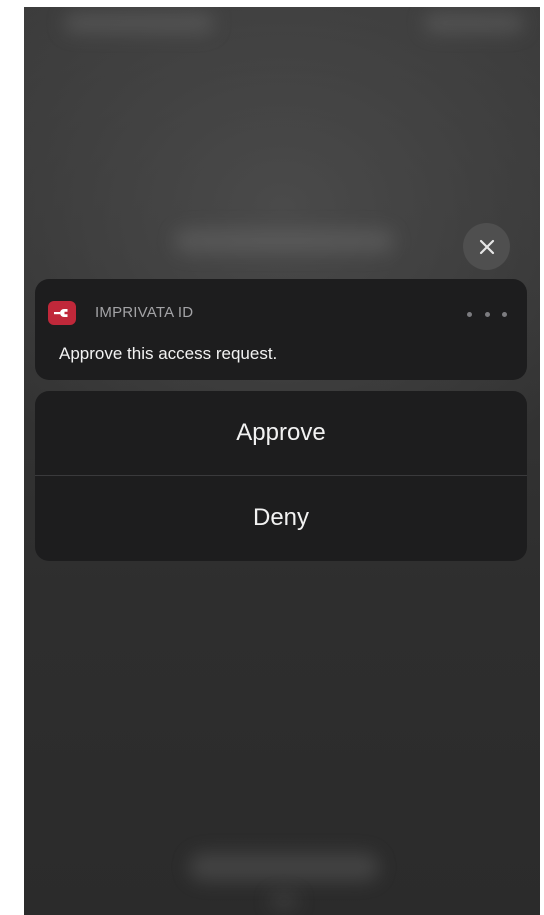 Image resolution: width=544 pixels, height=915 pixels. I want to click on close-icon, so click(486, 246).